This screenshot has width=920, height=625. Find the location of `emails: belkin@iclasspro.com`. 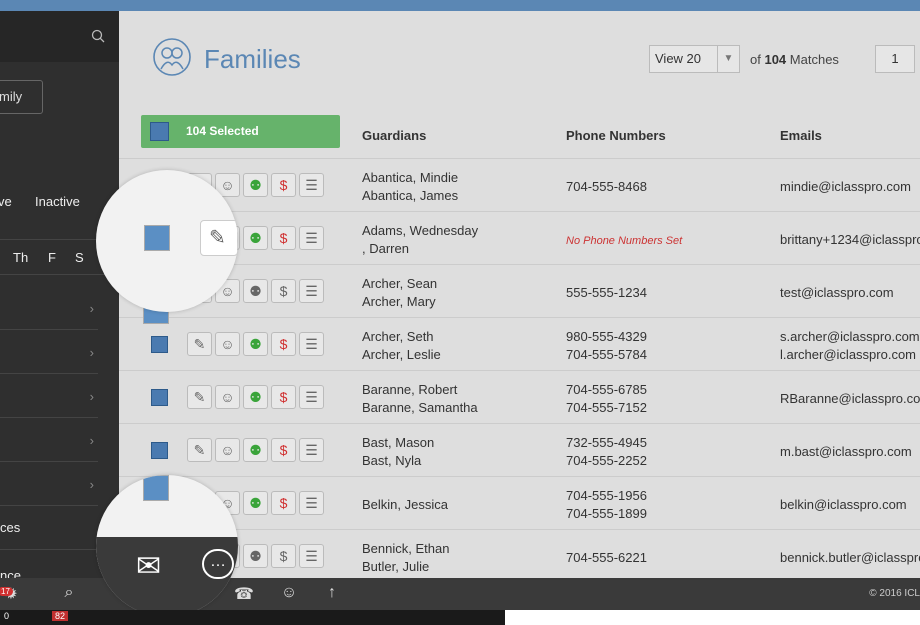

emails: belkin@iclasspro.com is located at coordinates (843, 505).